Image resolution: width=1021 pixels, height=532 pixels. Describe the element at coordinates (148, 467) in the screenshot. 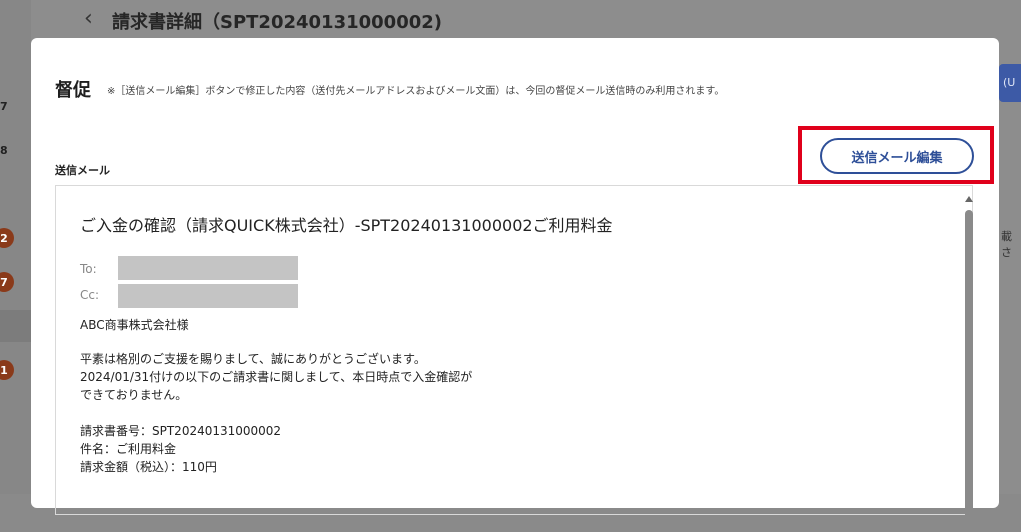

I see `mail-amount: 請求金額（税込）：110円` at that location.